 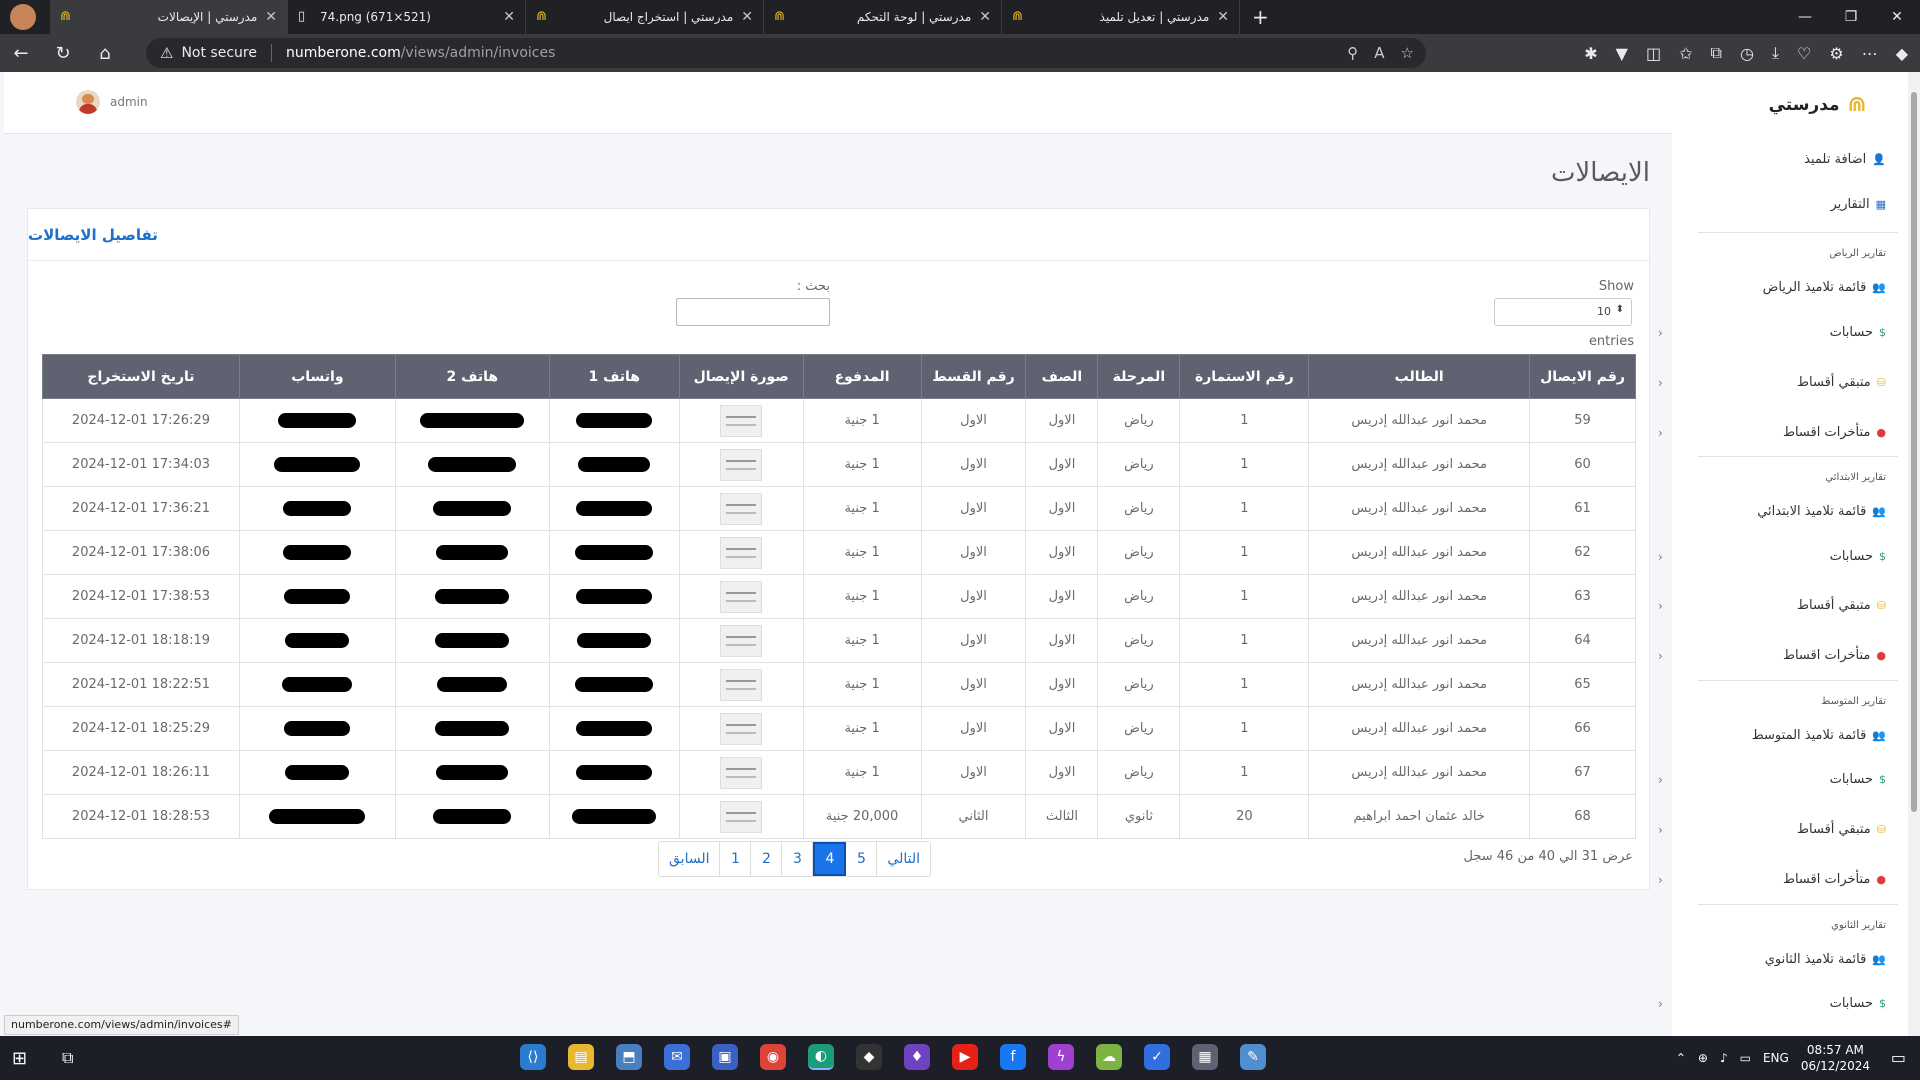 I want to click on column-header: تاريخ الاستخراج, so click(x=141, y=376).